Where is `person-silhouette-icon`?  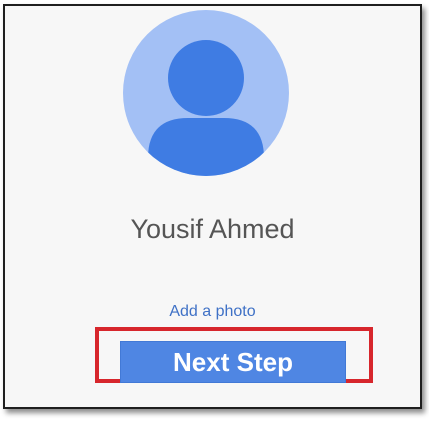 person-silhouette-icon is located at coordinates (206, 108).